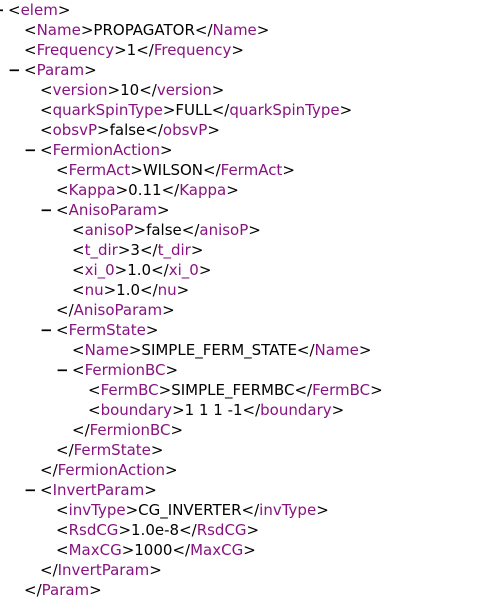 The height and width of the screenshot is (603, 489). I want to click on tag-name: RsdCG, so click(93, 530).